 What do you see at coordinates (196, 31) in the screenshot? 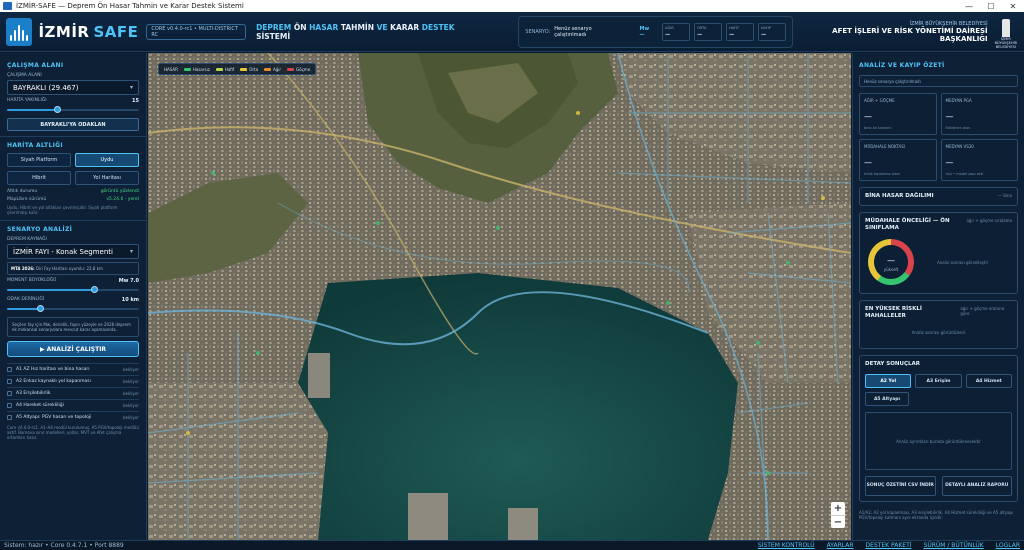
I see `version-badge: CORE v0.4.0-rc1 • MULTI-DISTRICT RC` at bounding box center [196, 31].